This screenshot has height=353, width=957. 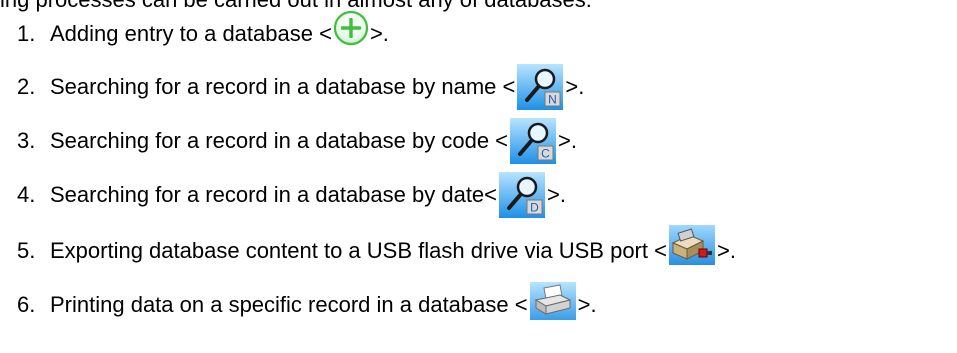 I want to click on search-by-date-icon: D, so click(x=522, y=195).